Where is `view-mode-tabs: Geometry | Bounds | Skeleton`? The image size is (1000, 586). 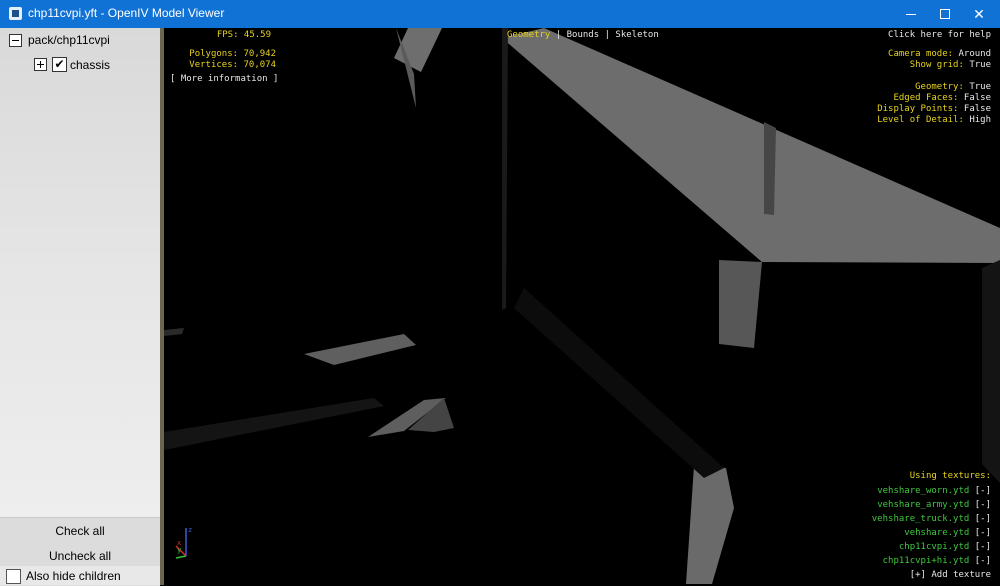 view-mode-tabs: Geometry | Bounds | Skeleton is located at coordinates (583, 35).